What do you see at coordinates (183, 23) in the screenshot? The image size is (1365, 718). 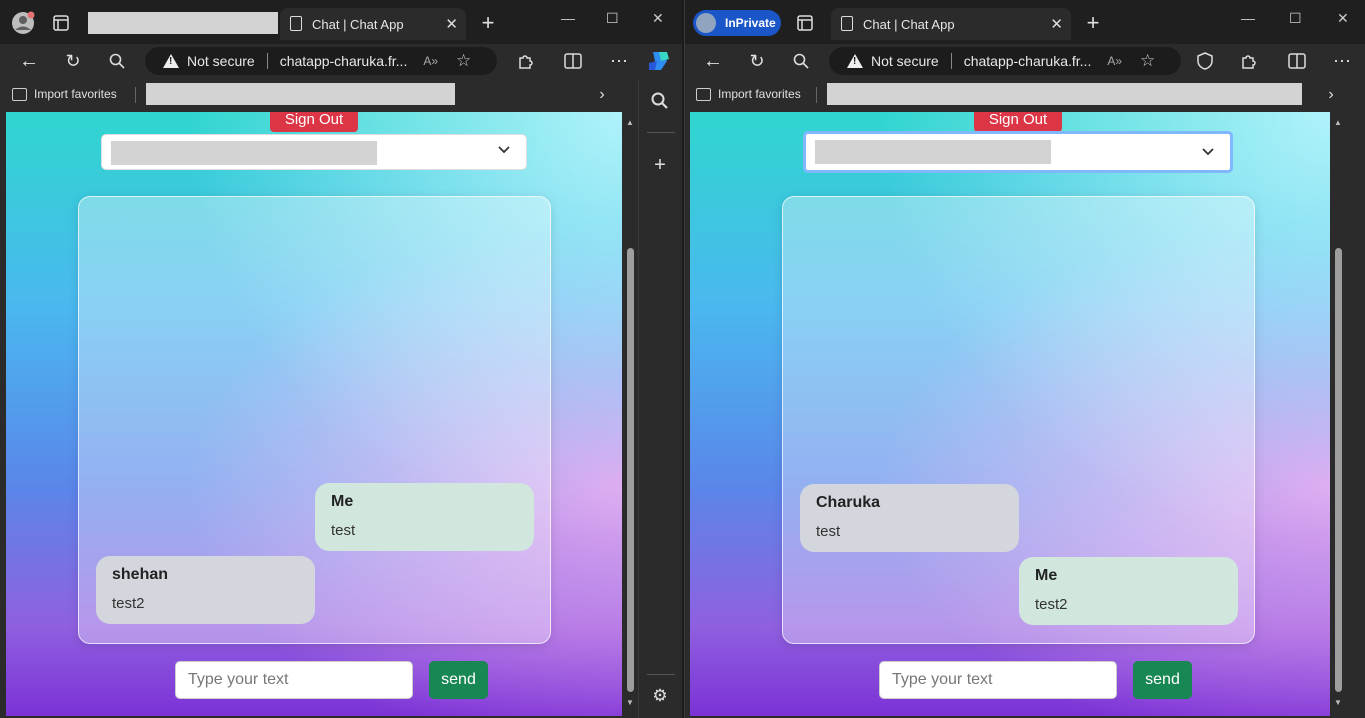 I see `redacted-tab` at bounding box center [183, 23].